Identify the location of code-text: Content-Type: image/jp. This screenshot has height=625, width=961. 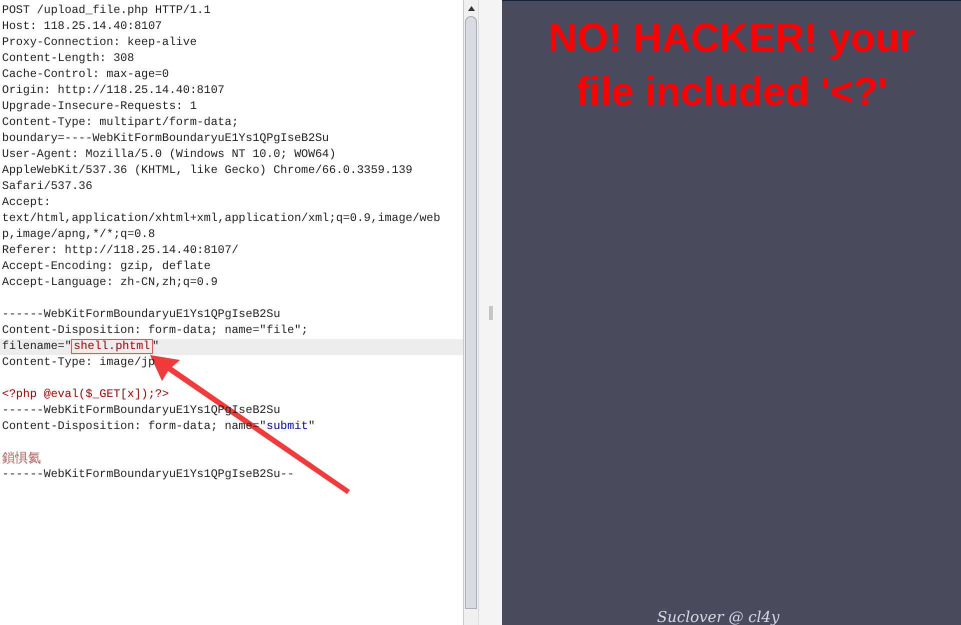
(79, 362).